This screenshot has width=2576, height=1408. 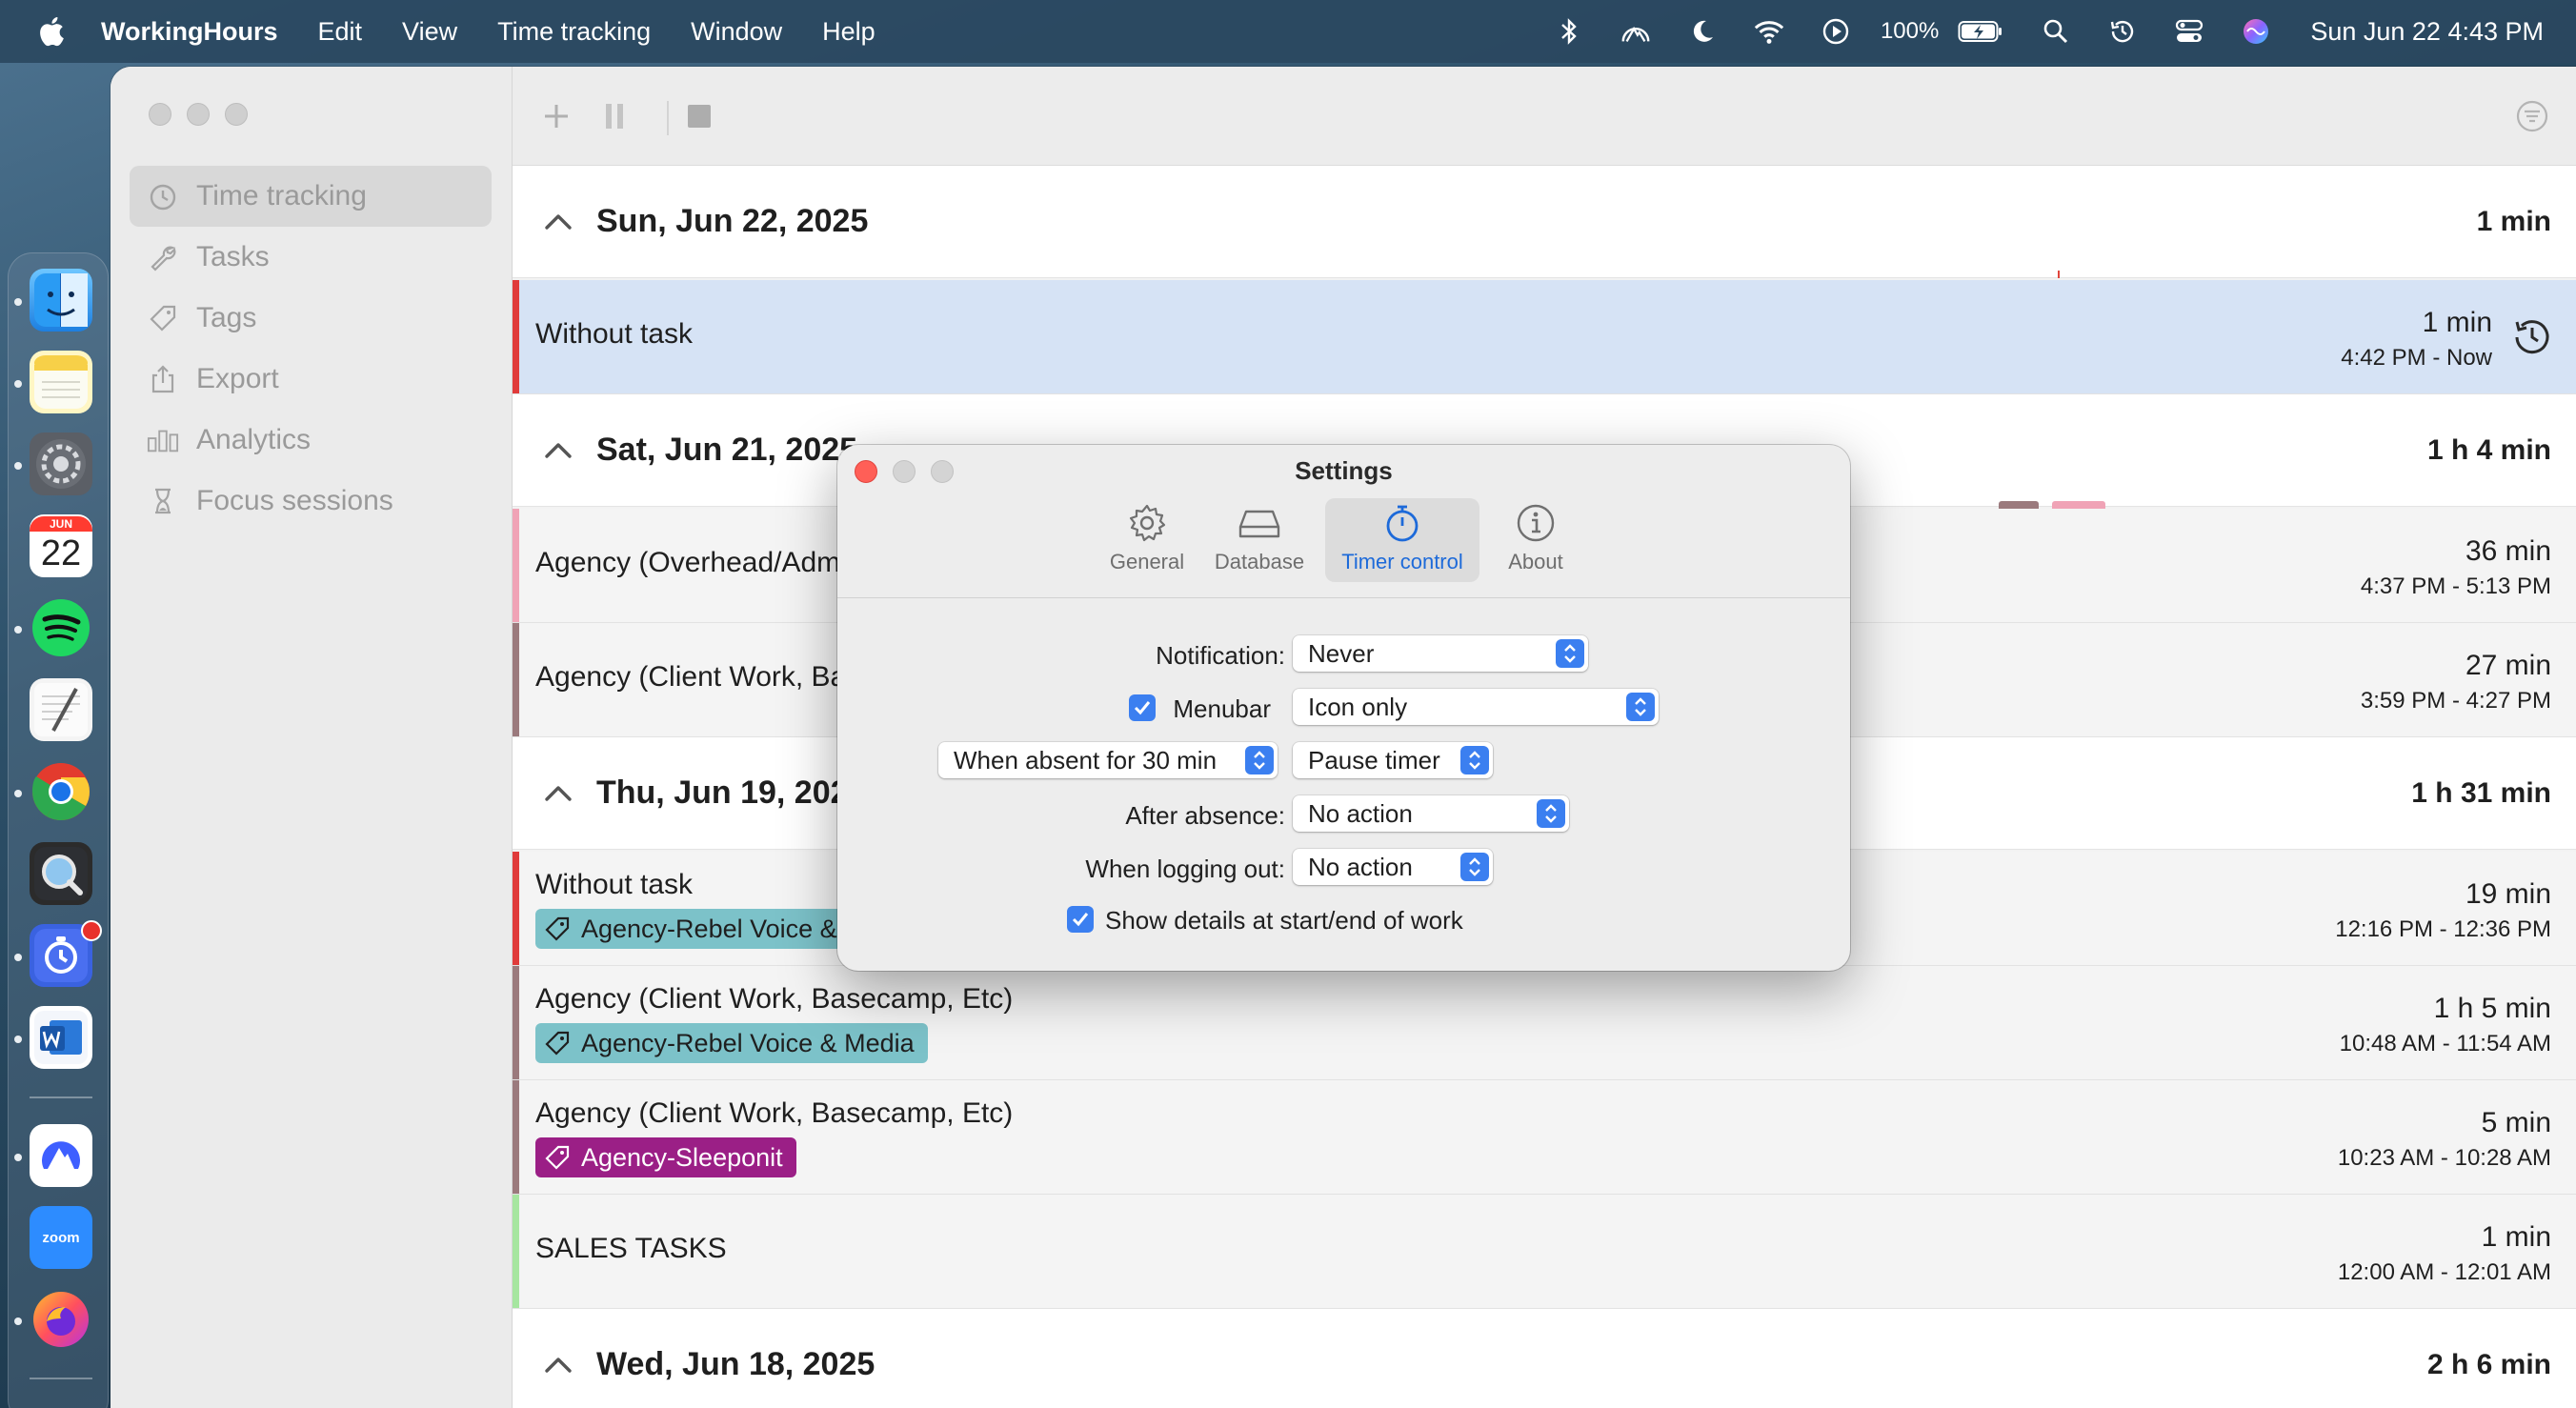 What do you see at coordinates (2532, 337) in the screenshot?
I see `running-clock-icon` at bounding box center [2532, 337].